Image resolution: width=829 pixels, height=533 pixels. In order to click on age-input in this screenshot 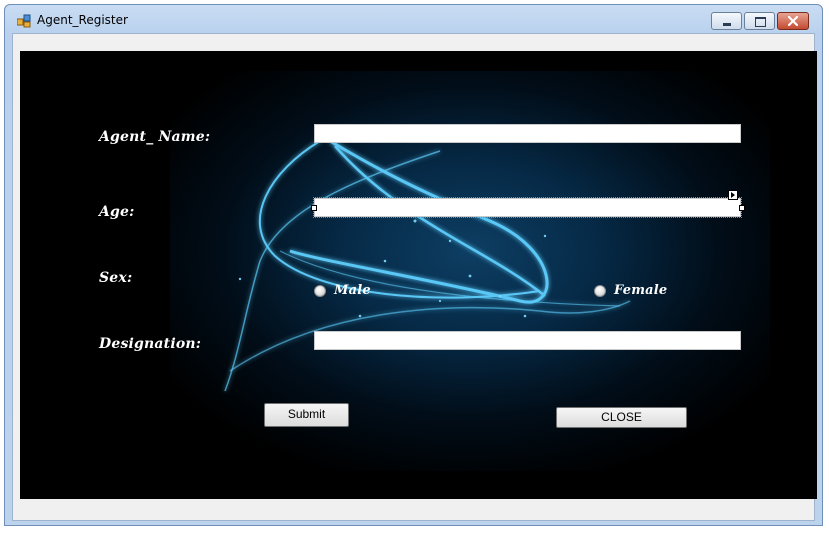, I will do `click(527, 207)`.